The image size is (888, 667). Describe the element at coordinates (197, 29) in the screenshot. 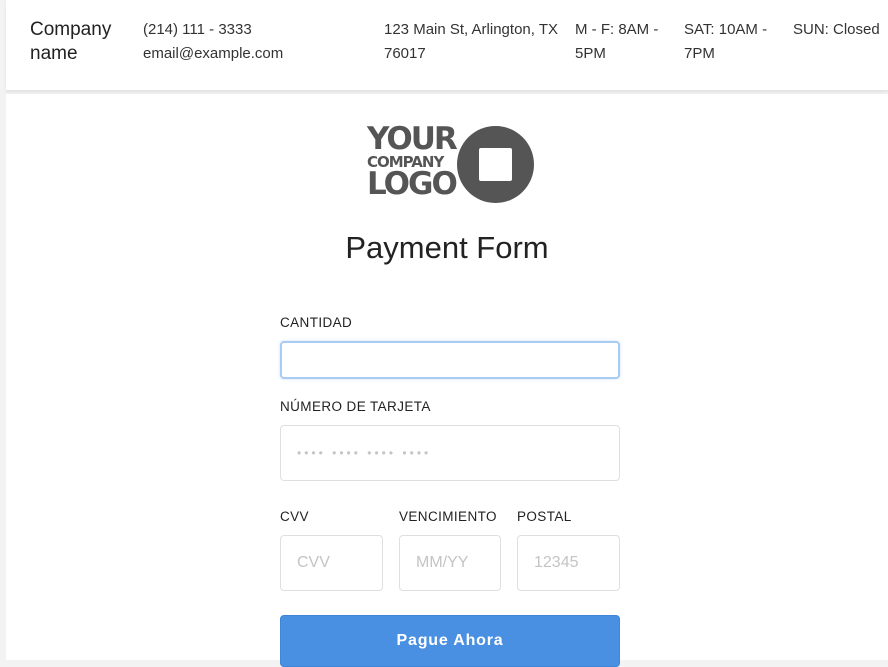

I see `phone-number: (214) 111 - 3333` at that location.